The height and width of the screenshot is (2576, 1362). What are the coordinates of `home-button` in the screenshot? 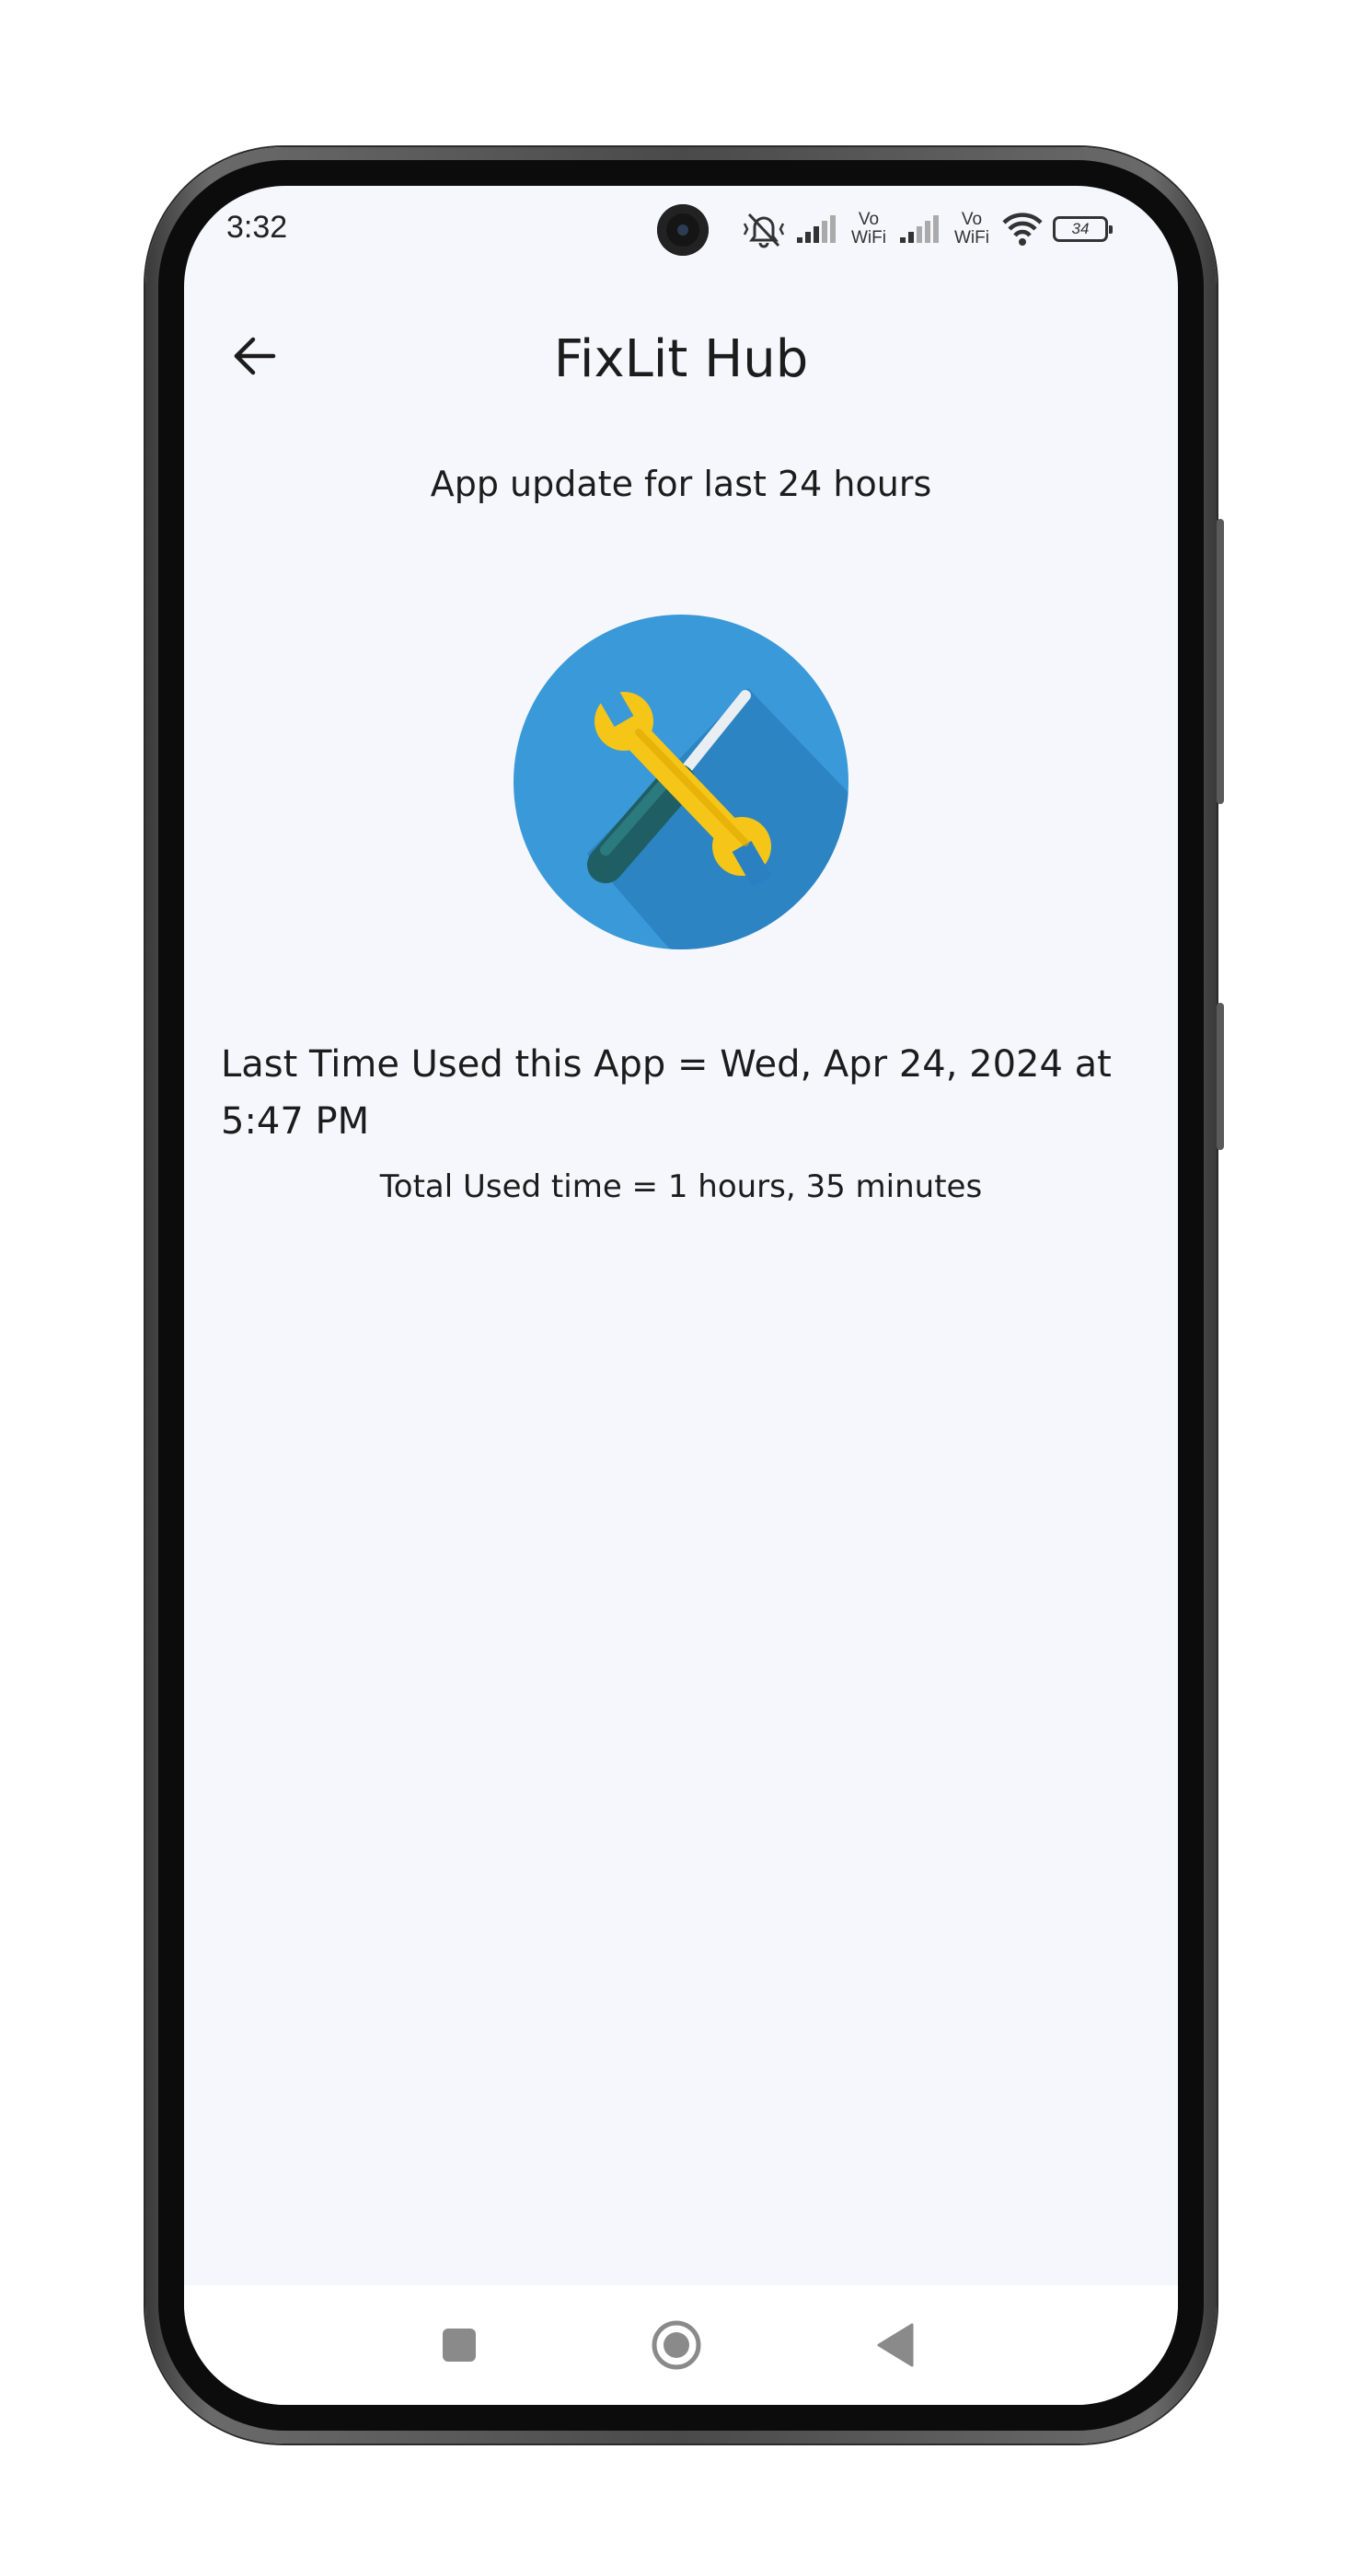 It's located at (676, 2345).